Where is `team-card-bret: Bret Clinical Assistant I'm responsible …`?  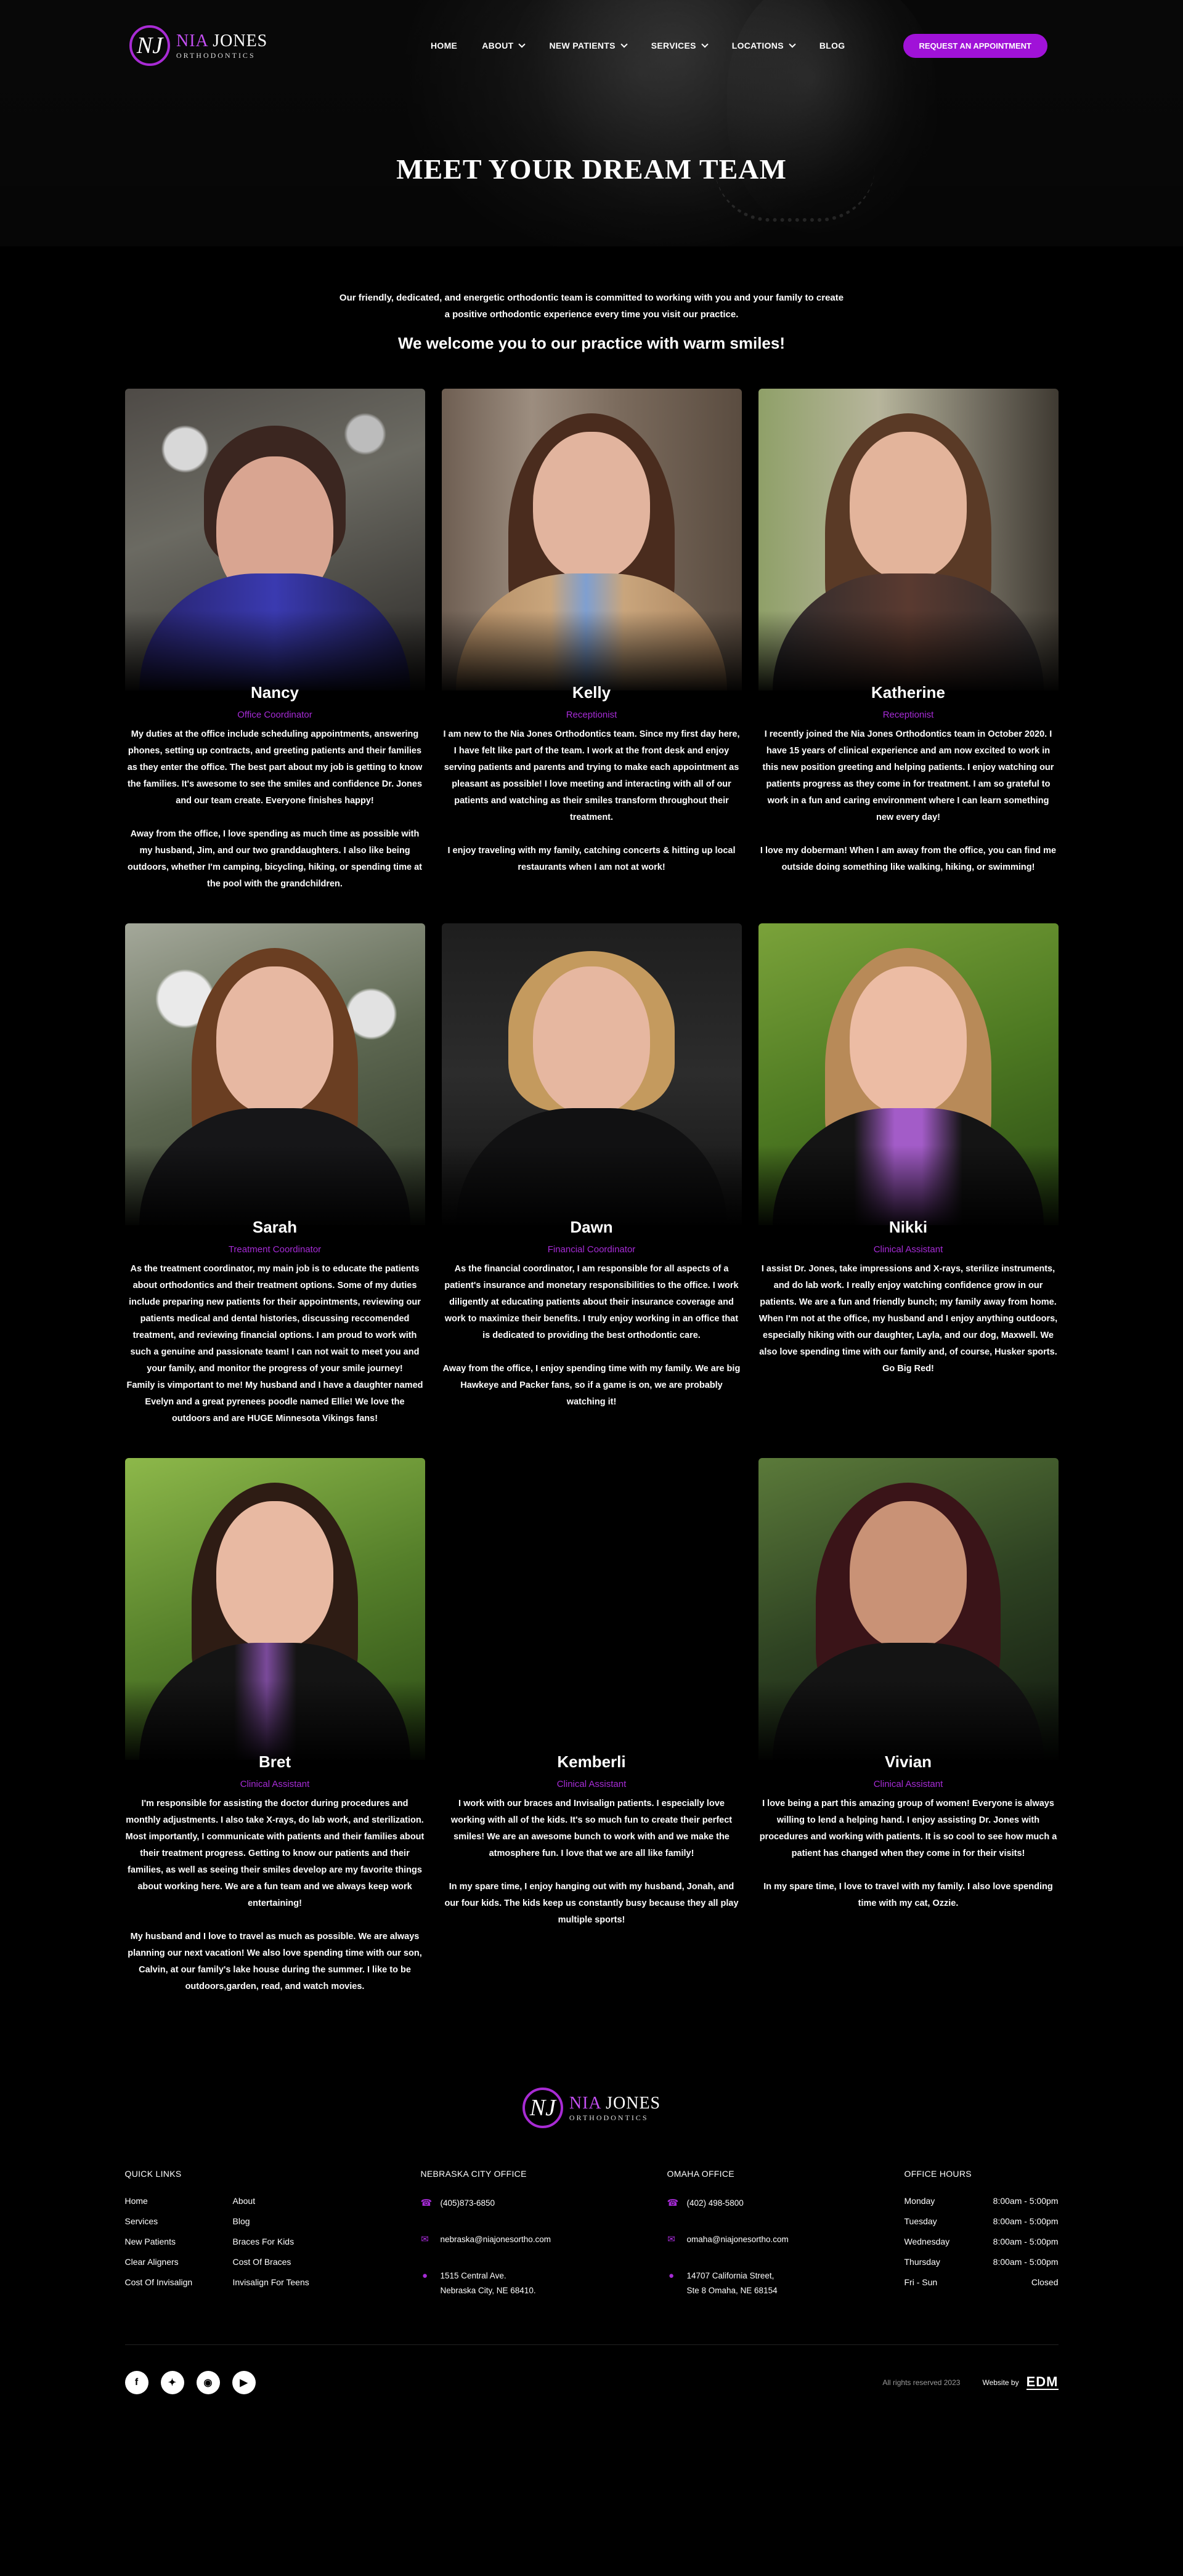 team-card-bret: Bret Clinical Assistant I'm responsible … is located at coordinates (274, 1726).